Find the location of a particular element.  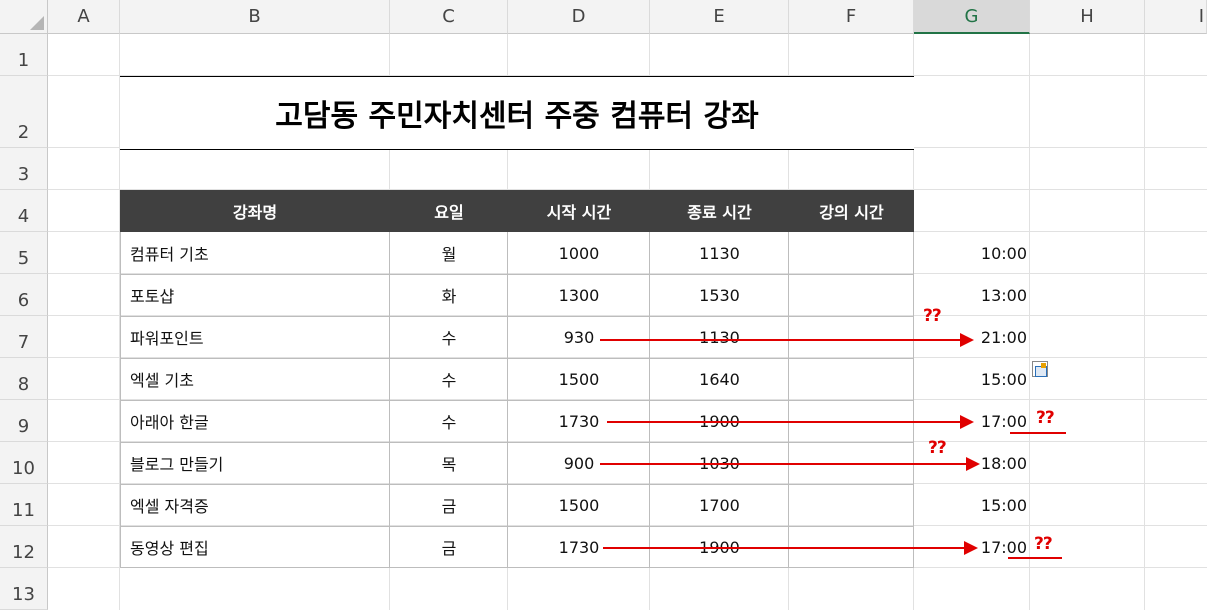

select-all-triangle-icon is located at coordinates (37, 23).